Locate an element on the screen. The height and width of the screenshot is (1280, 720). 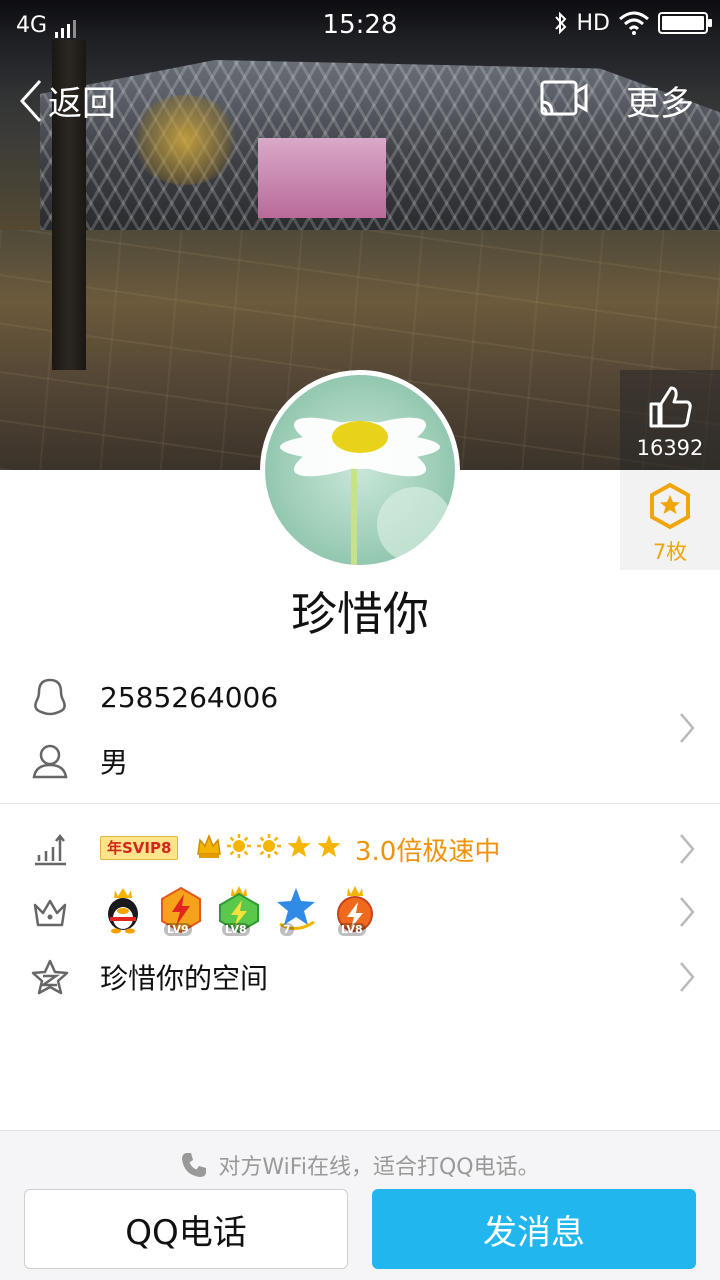
gender-row: 男 is located at coordinates (360, 761).